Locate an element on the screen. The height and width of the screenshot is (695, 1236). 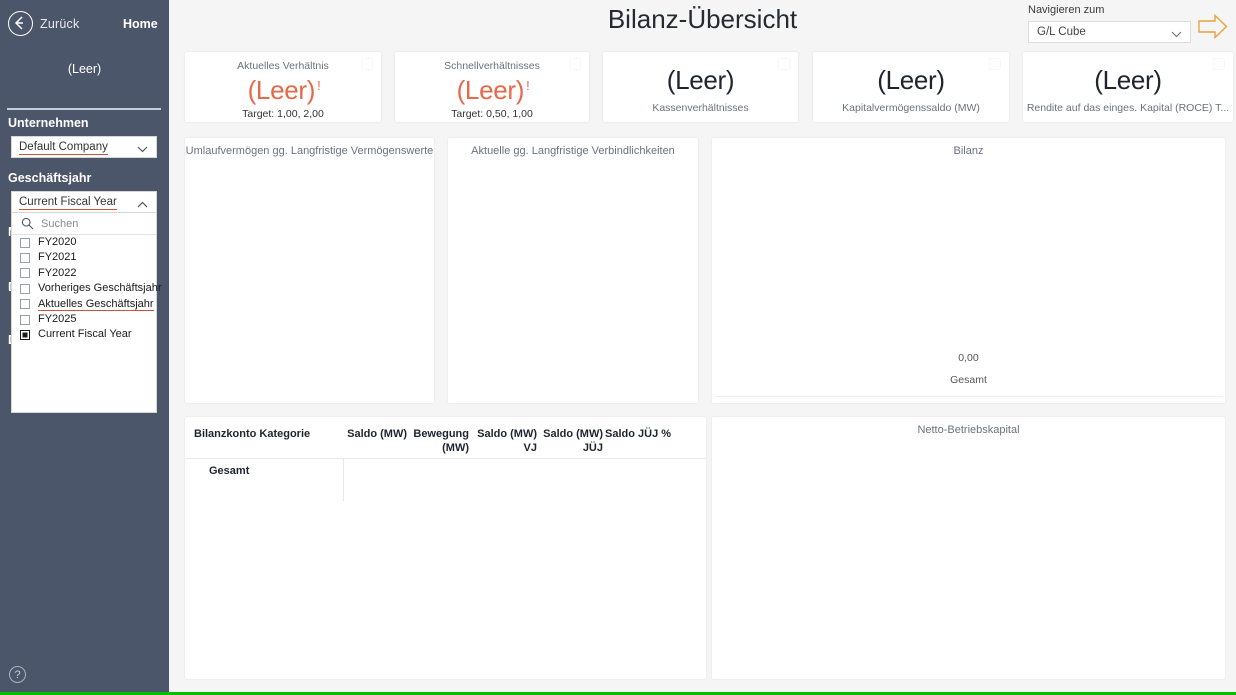
balance-axis-label: Gesamt is located at coordinates (968, 380).